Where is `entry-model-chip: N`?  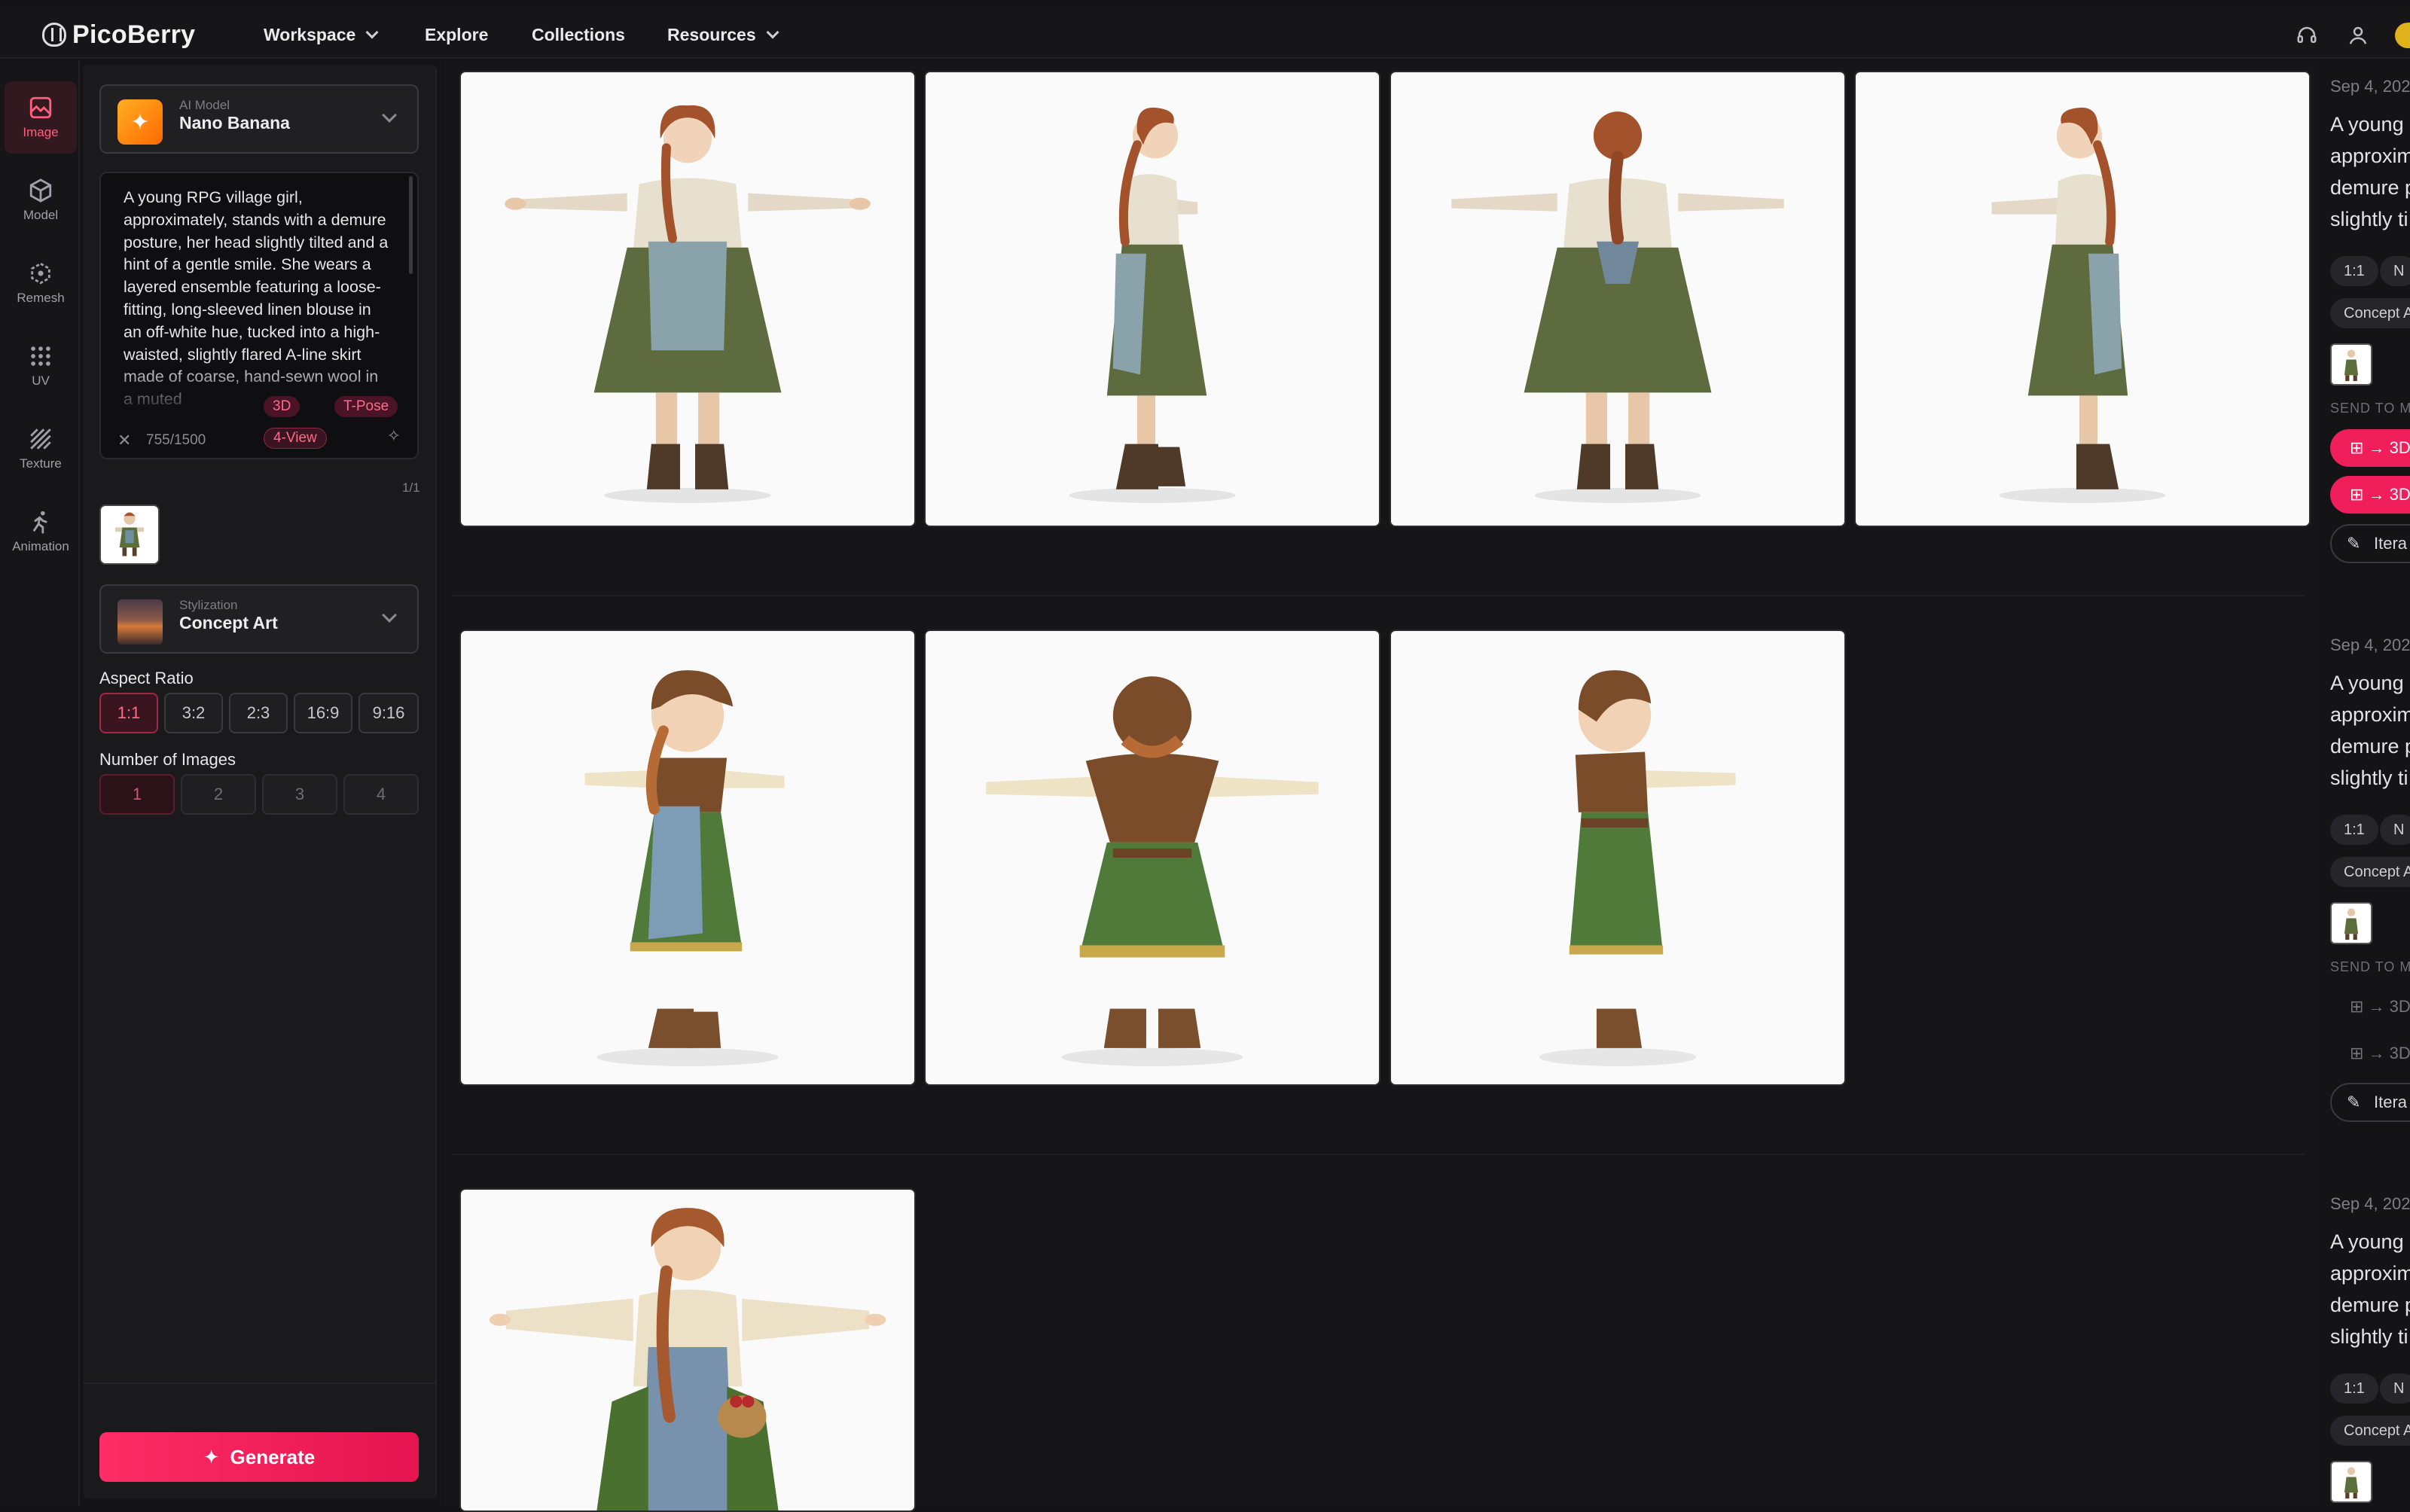 entry-model-chip: N is located at coordinates (2395, 1389).